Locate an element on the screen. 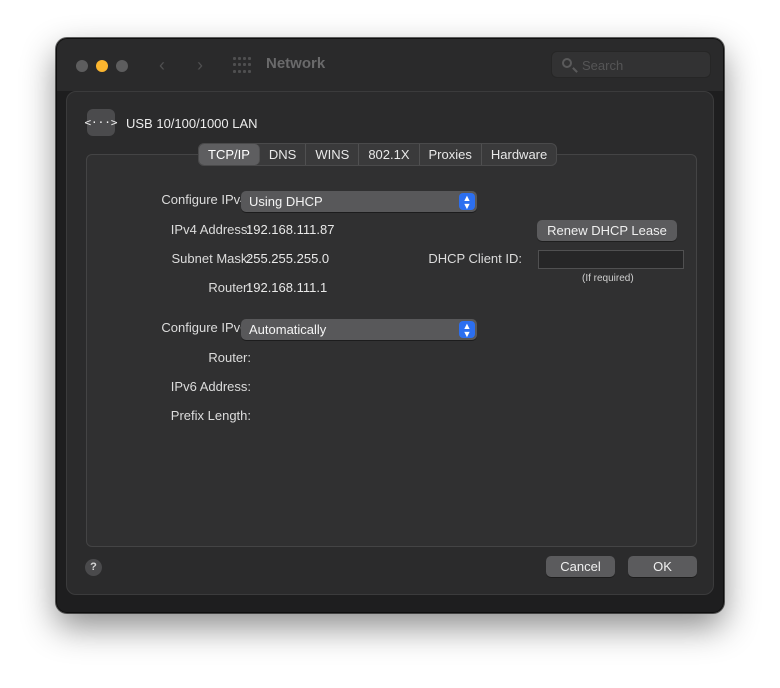 The height and width of the screenshot is (688, 780). tab-proxies: Proxies is located at coordinates (451, 154).